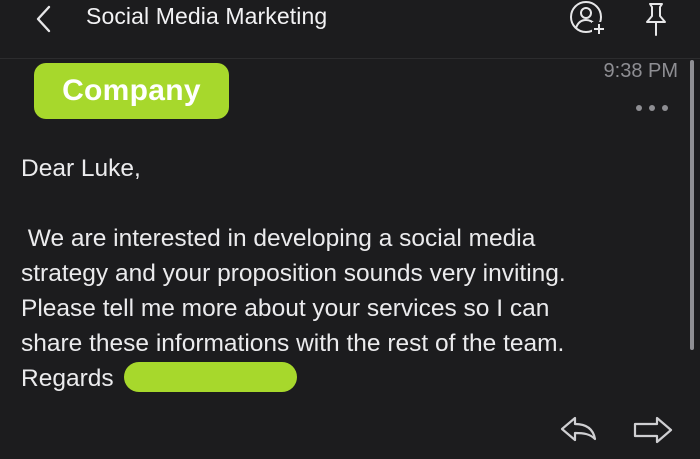  I want to click on message-timestamp: 9:38 PM, so click(640, 71).